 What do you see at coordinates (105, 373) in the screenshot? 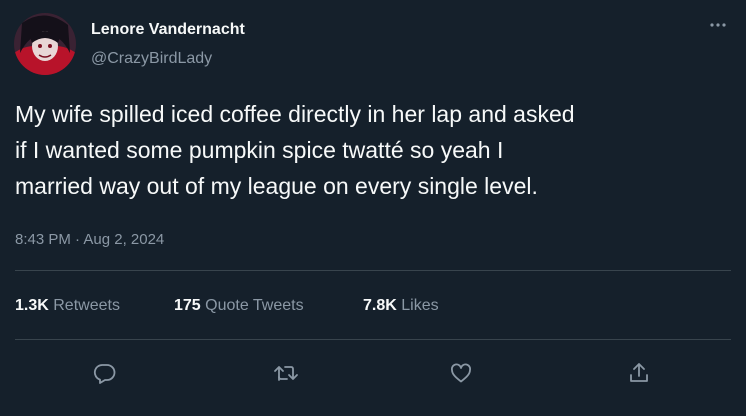
I see `reply-icon` at bounding box center [105, 373].